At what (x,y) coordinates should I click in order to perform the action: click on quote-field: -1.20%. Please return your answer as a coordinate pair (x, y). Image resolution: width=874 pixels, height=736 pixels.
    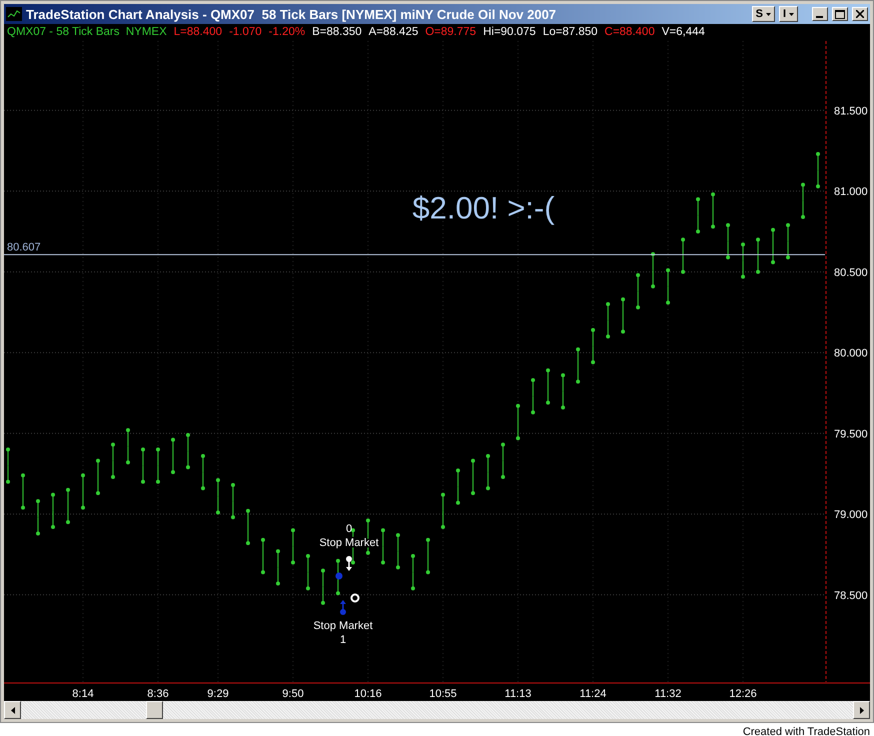
    Looking at the image, I should click on (287, 32).